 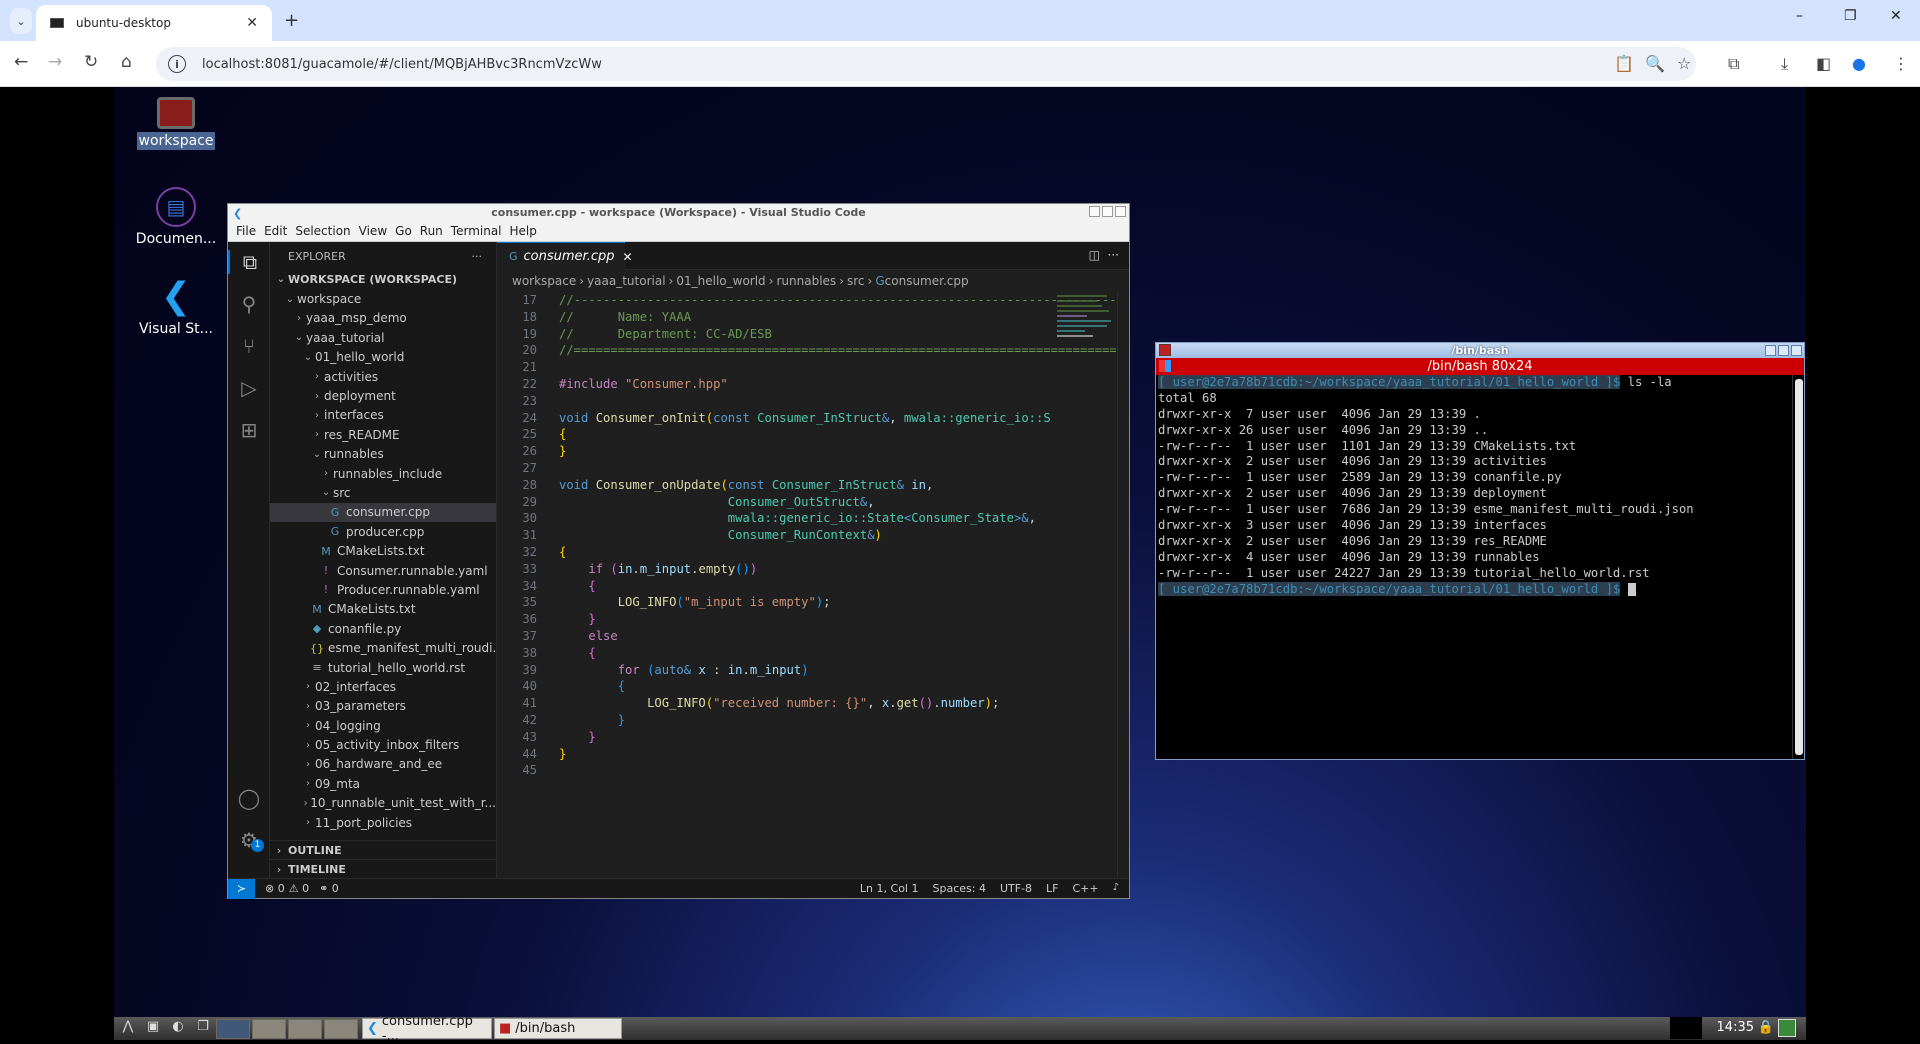 What do you see at coordinates (322, 231) in the screenshot?
I see `menu-selection: Selection` at bounding box center [322, 231].